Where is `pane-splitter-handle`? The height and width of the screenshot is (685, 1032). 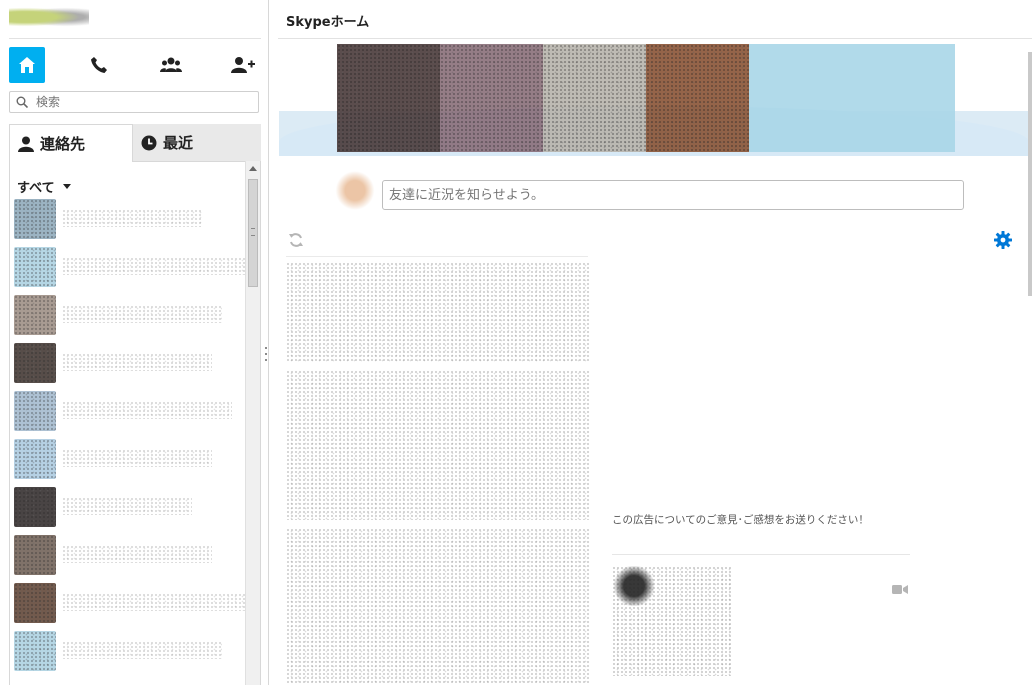 pane-splitter-handle is located at coordinates (266, 354).